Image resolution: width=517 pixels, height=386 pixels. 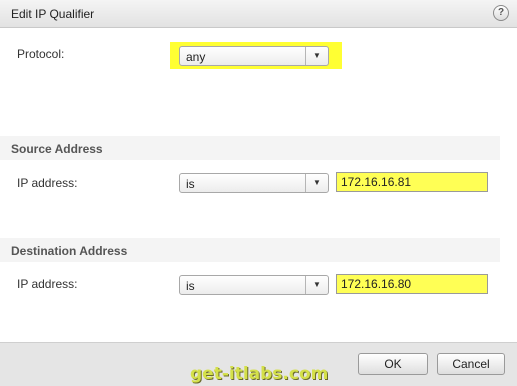 What do you see at coordinates (190, 184) in the screenshot?
I see `source-operator-value: is` at bounding box center [190, 184].